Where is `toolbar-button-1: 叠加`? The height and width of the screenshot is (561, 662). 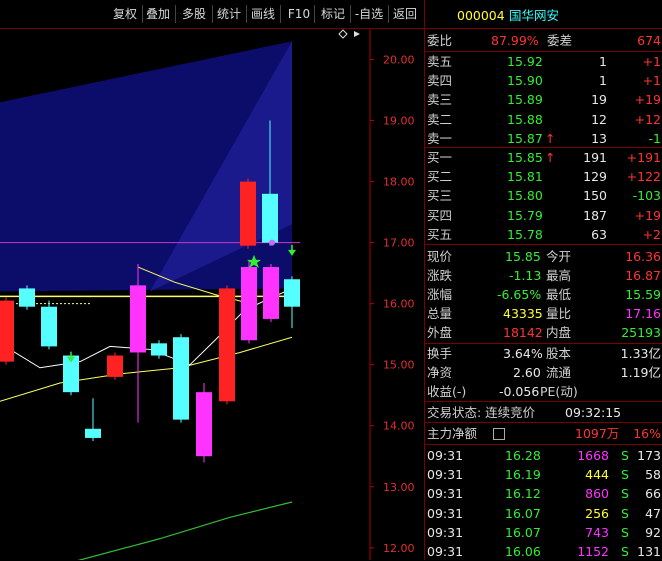
toolbar-button-1: 叠加 is located at coordinates (158, 14).